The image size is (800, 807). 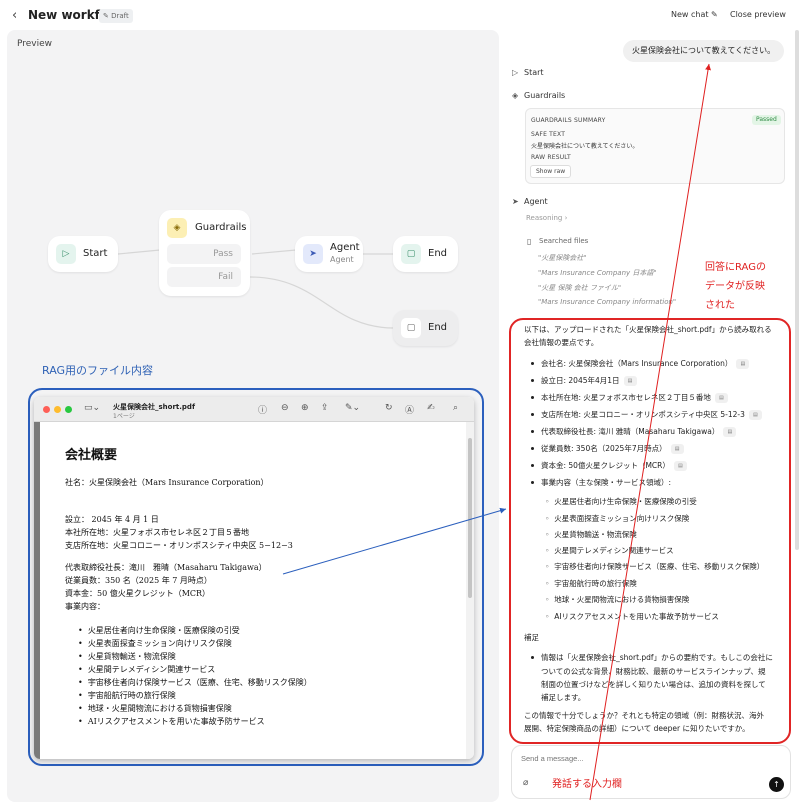 I want to click on supplement-line: 情報は「火星保険会社_short.pdf」からの要約です。もしこの会社に, so click(x=657, y=657).